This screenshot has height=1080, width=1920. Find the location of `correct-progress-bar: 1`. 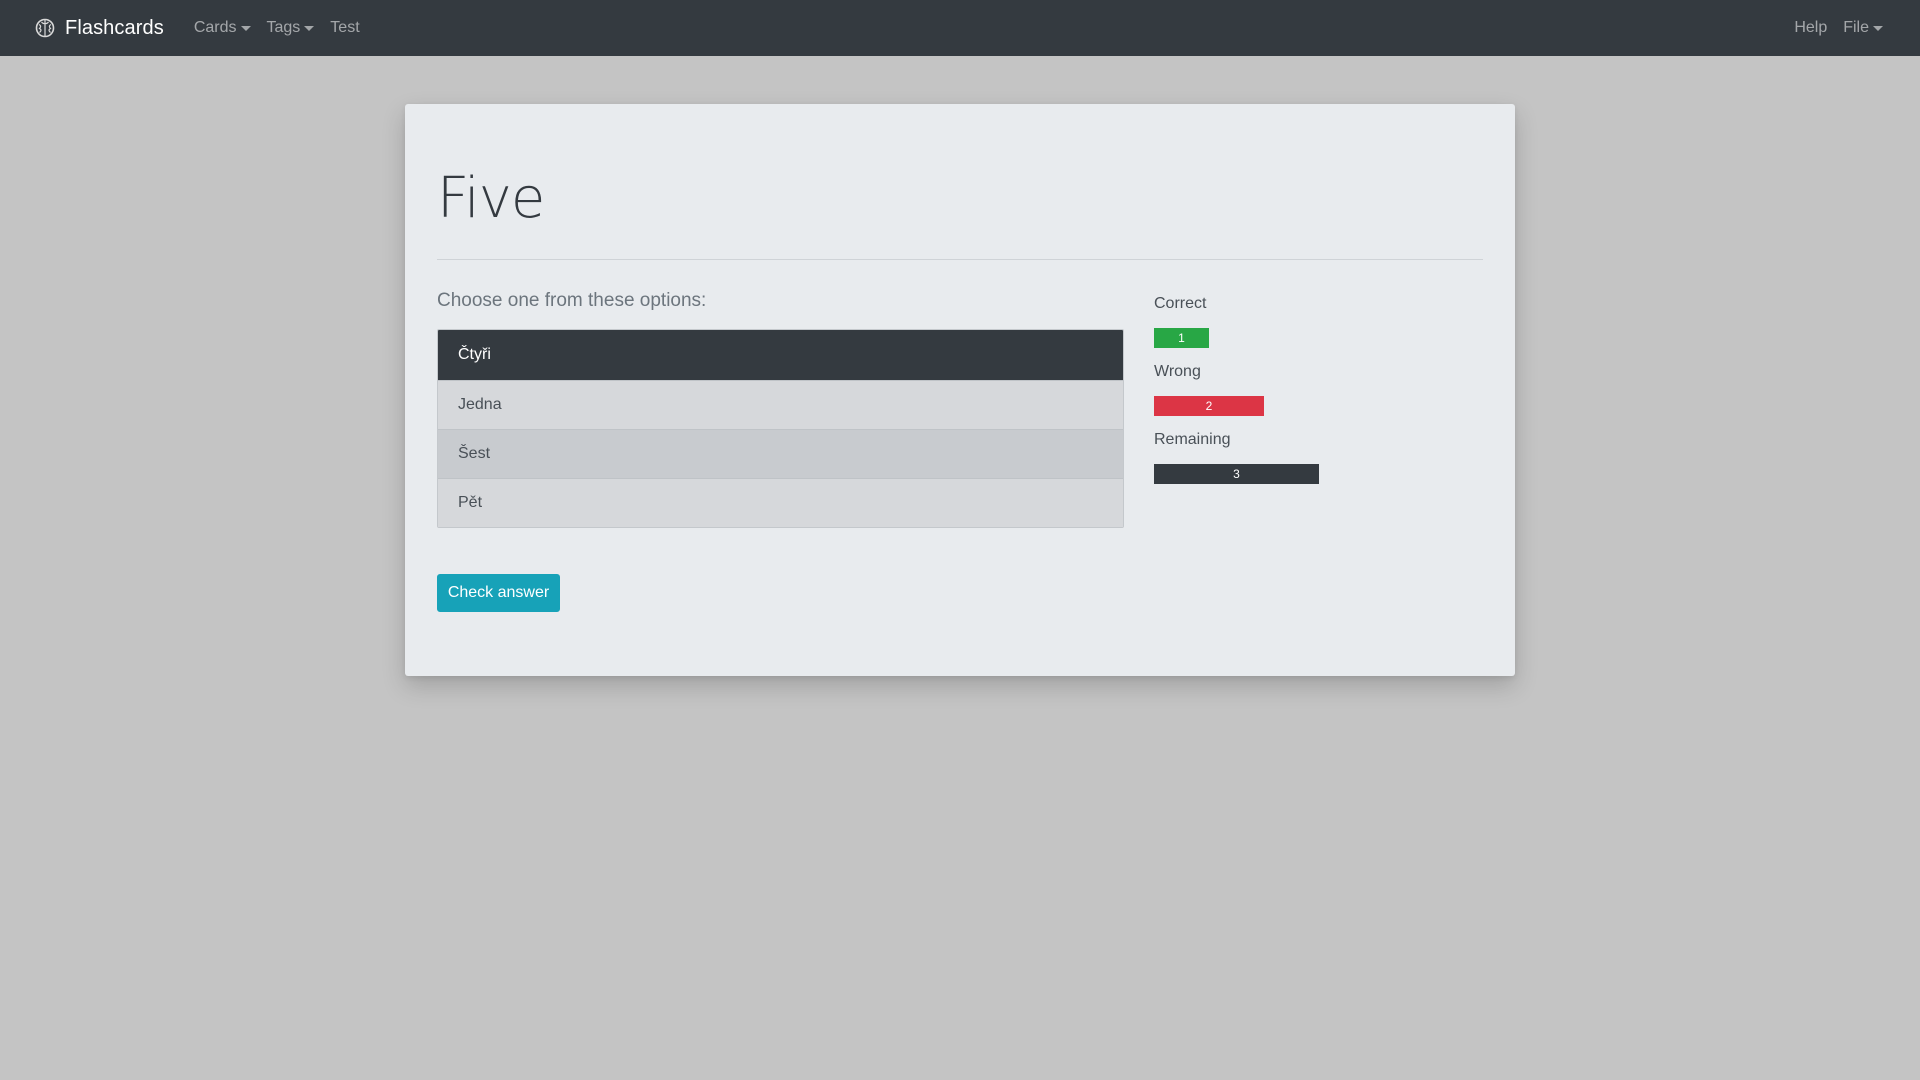

correct-progress-bar: 1 is located at coordinates (1181, 338).